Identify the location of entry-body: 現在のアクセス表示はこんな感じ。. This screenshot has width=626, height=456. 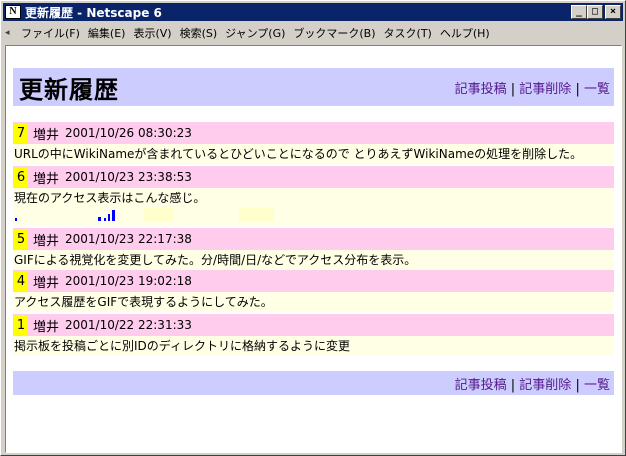
(313, 207).